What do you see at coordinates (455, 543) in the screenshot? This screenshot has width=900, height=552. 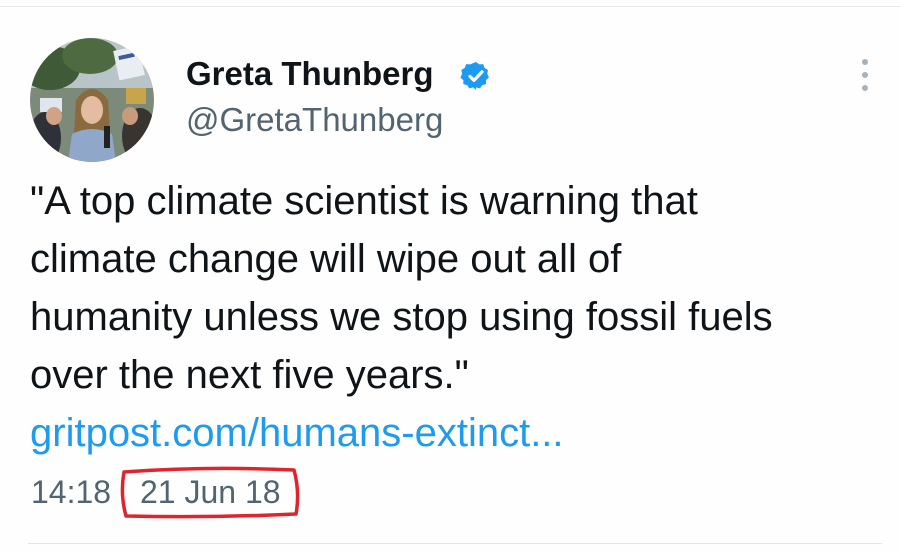 I see `bottom-divider` at bounding box center [455, 543].